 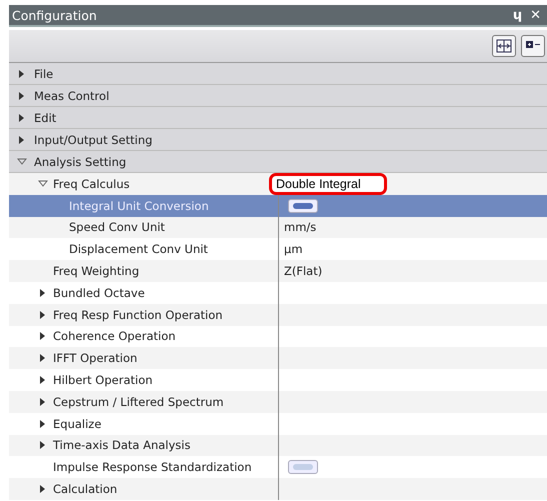 What do you see at coordinates (45, 117) in the screenshot?
I see `category-label: Edit` at bounding box center [45, 117].